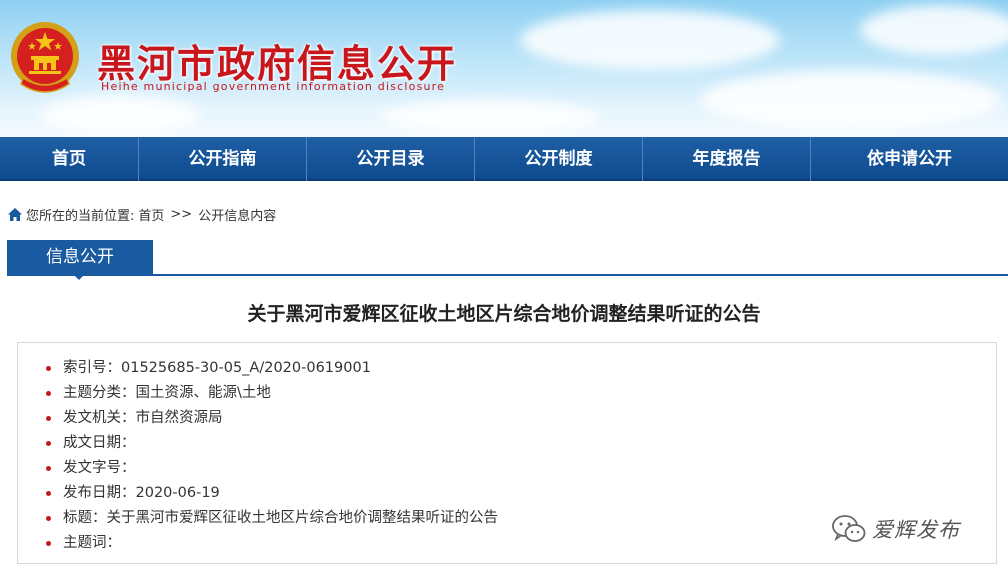 The width and height of the screenshot is (1008, 576). Describe the element at coordinates (99, 393) in the screenshot. I see `meta-label: 主题分类：` at that location.